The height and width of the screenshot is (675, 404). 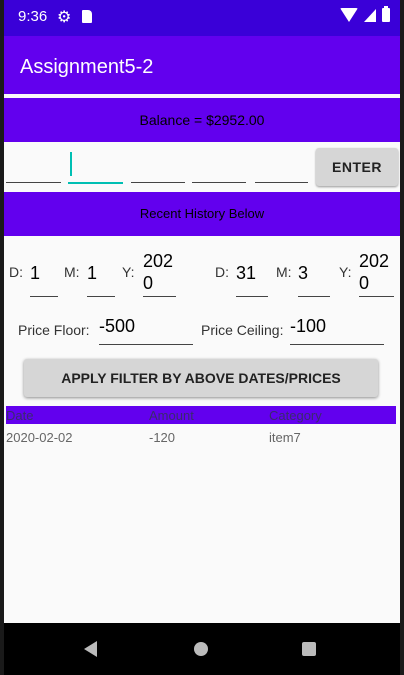 I want to click on to-year-label: Y:, so click(x=345, y=272).